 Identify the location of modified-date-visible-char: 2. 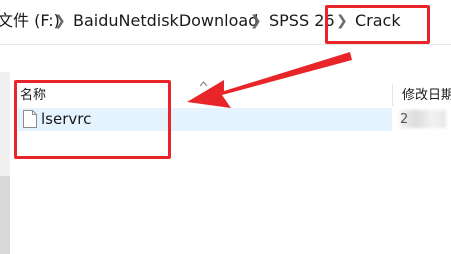
(404, 119).